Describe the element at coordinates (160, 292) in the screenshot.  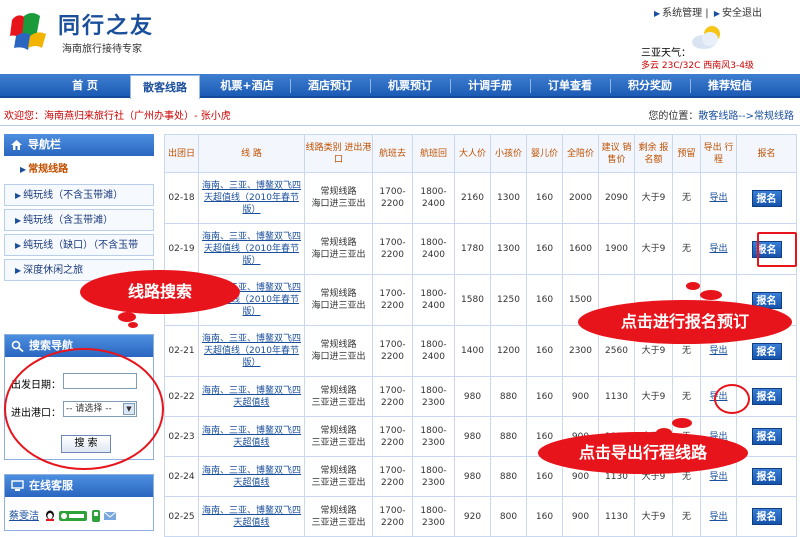
I see `annotation-route-search: 线路搜索` at that location.